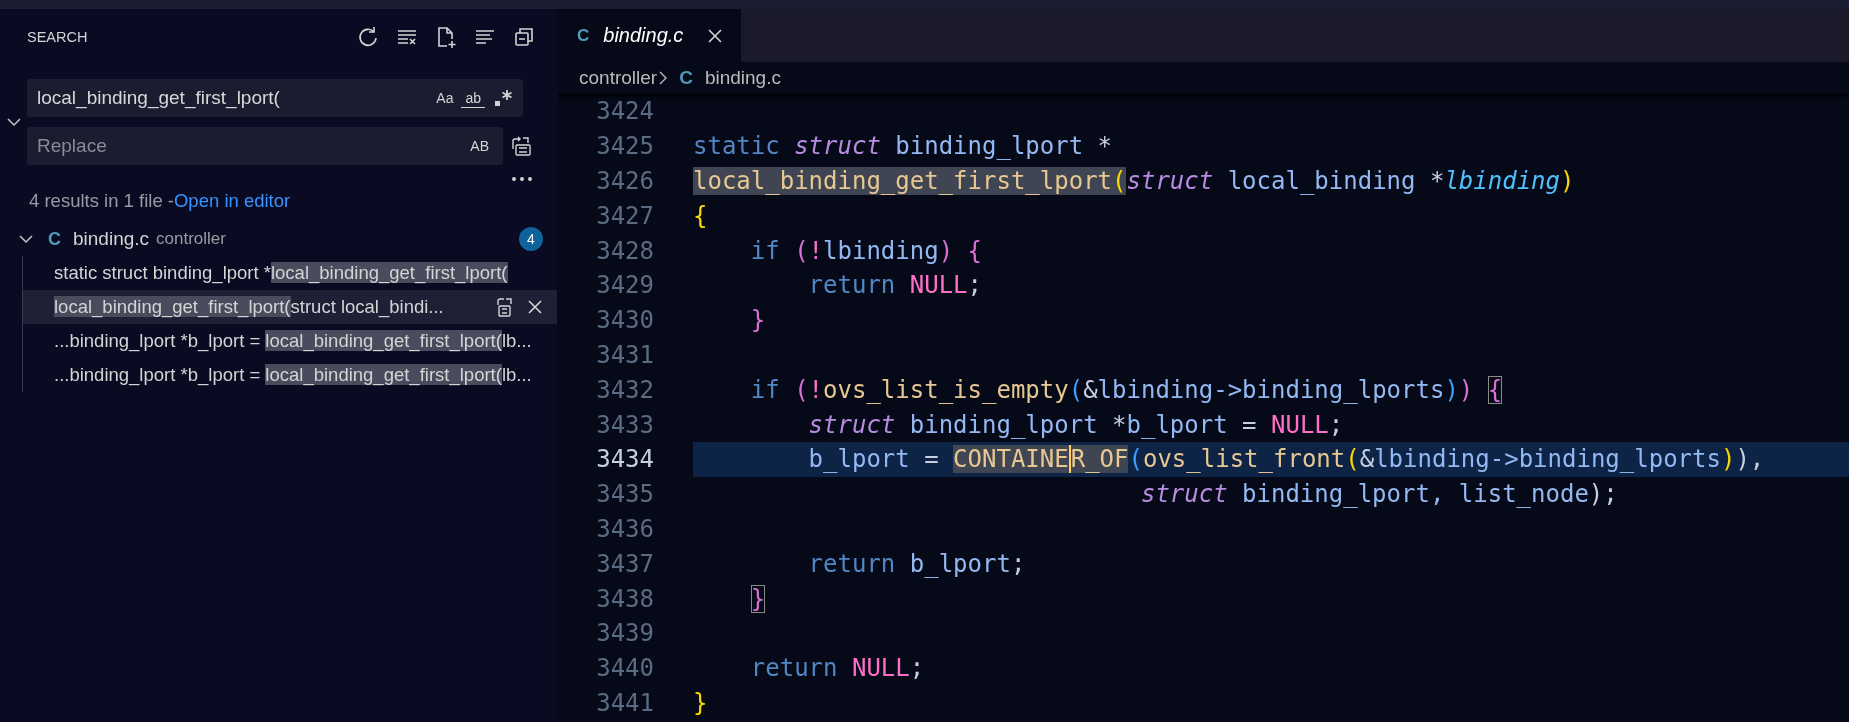 The image size is (1849, 722). Describe the element at coordinates (1076, 425) in the screenshot. I see `code-line: struct binding_lport *b_lport = NULL;` at that location.